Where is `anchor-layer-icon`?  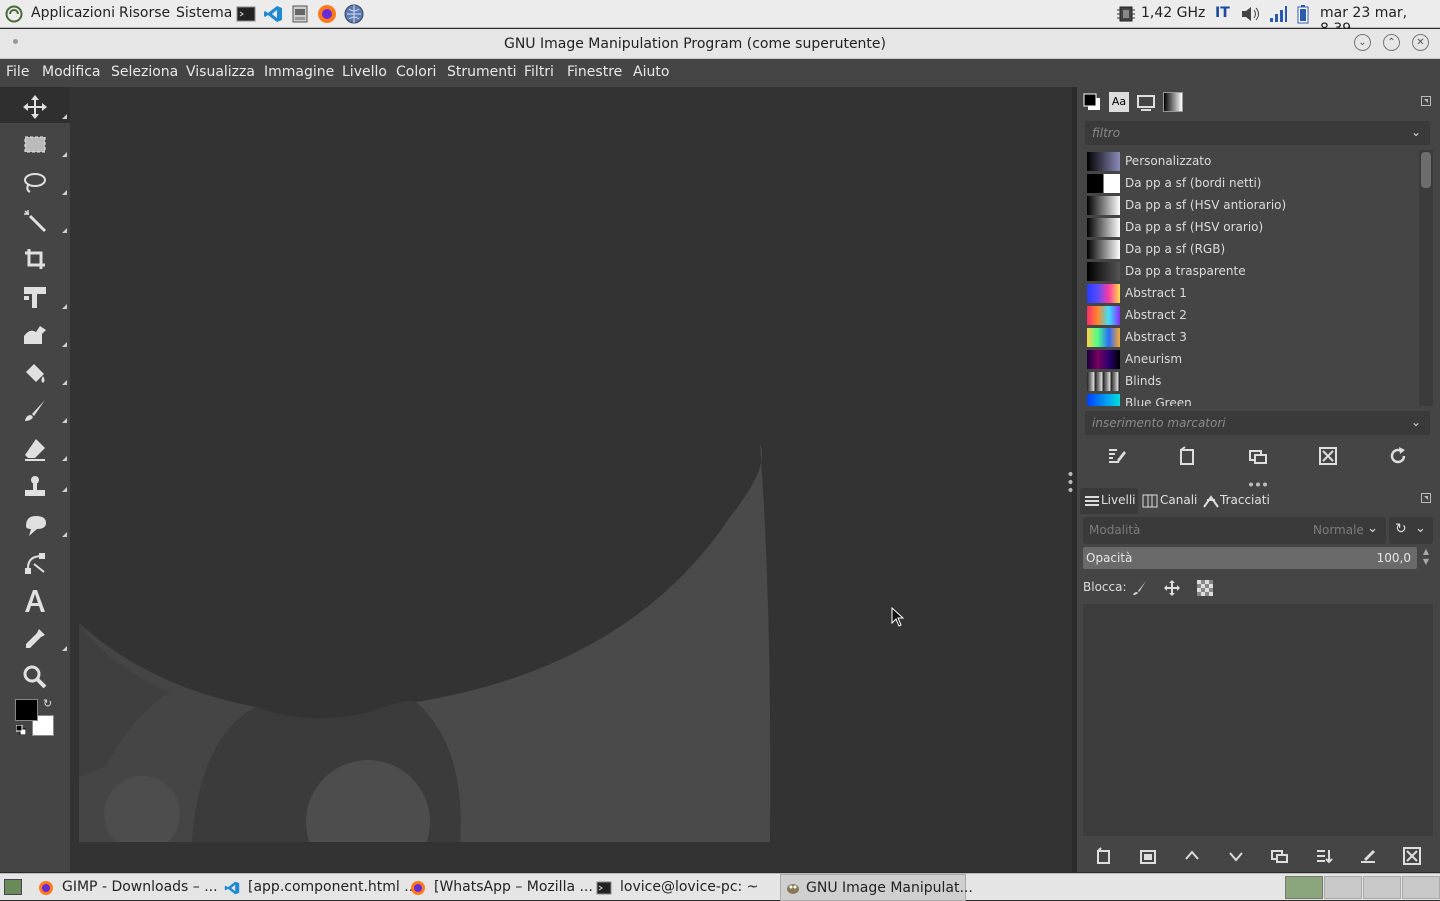
anchor-layer-icon is located at coordinates (1368, 856).